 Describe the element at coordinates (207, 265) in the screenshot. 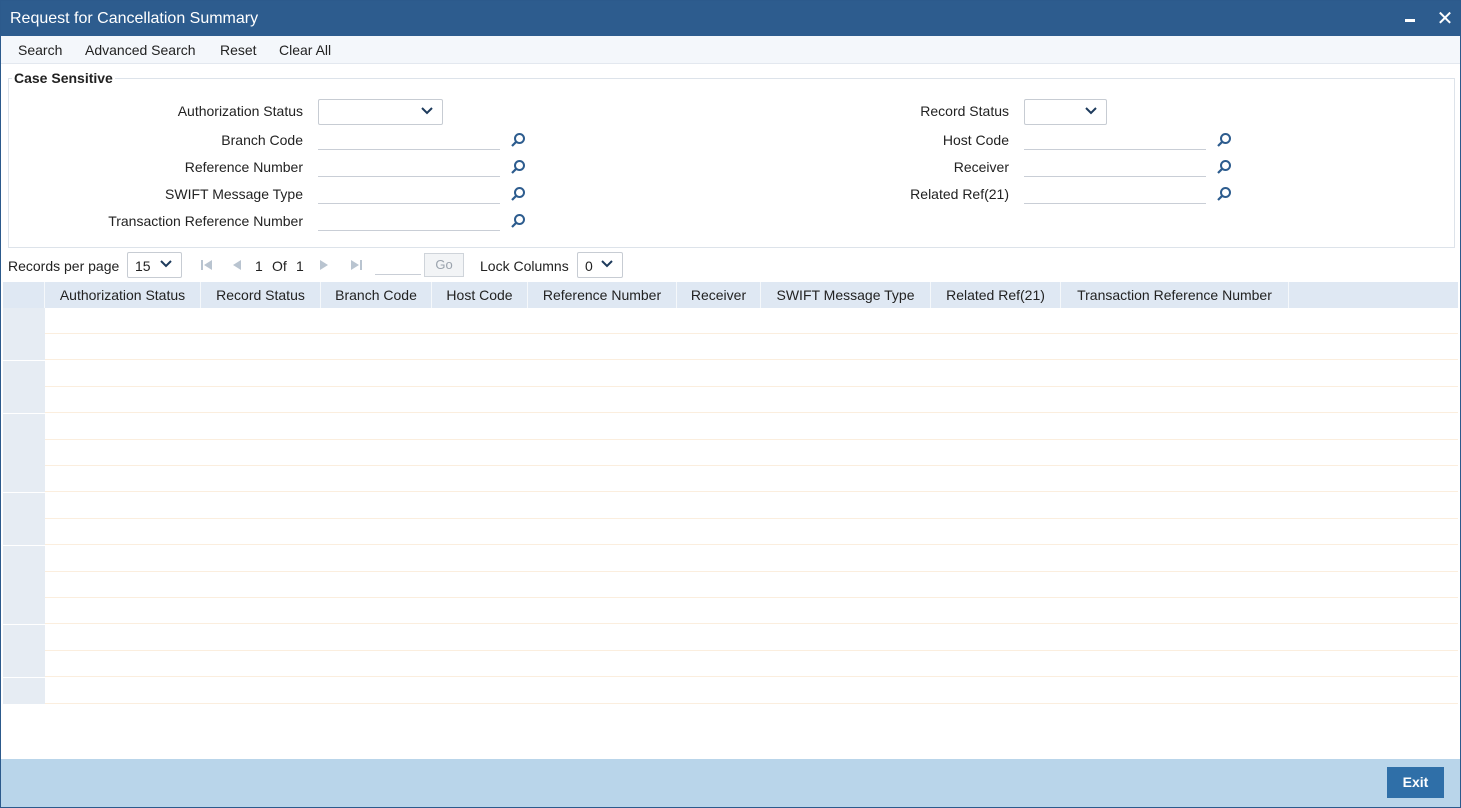

I see `first-page-icon` at that location.